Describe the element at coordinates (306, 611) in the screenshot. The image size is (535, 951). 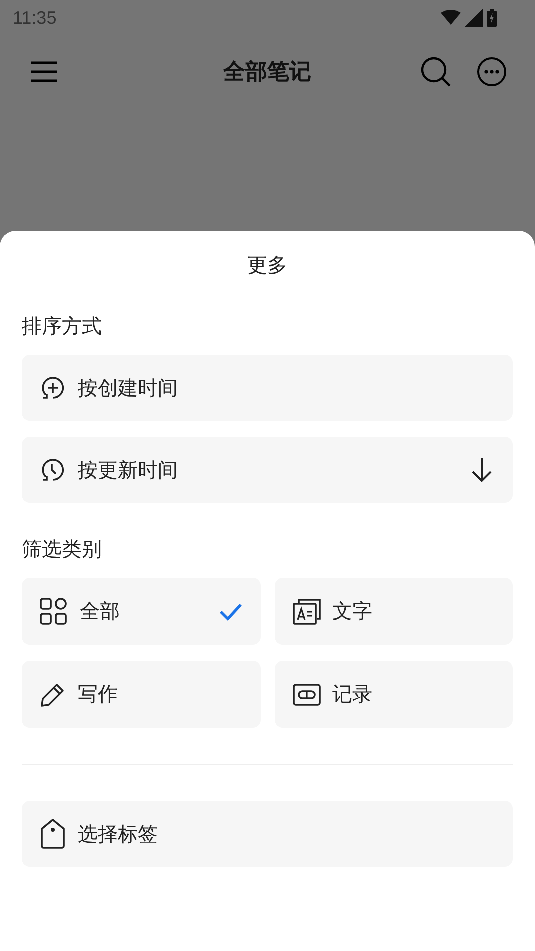
I see `text-card-icon` at that location.